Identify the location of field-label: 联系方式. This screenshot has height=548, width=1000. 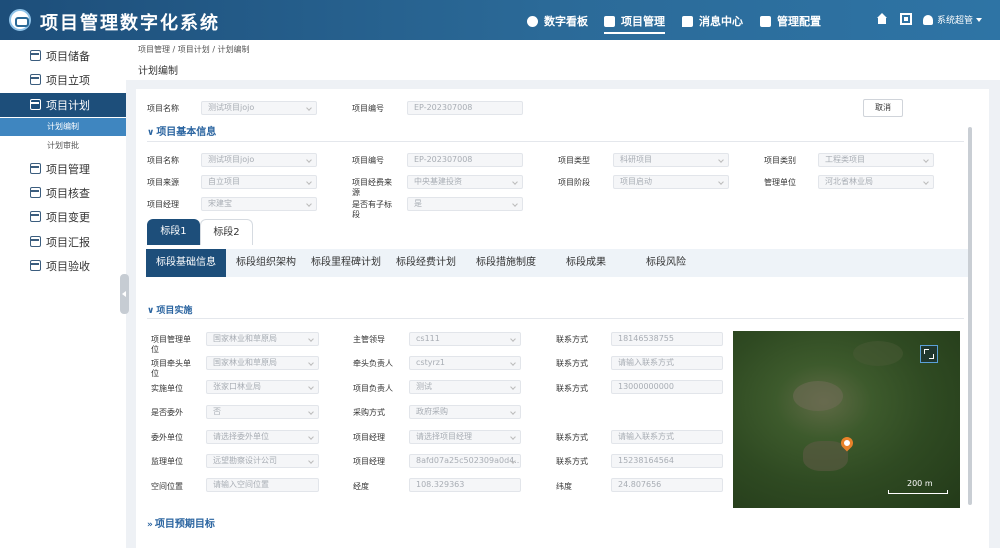
(572, 461).